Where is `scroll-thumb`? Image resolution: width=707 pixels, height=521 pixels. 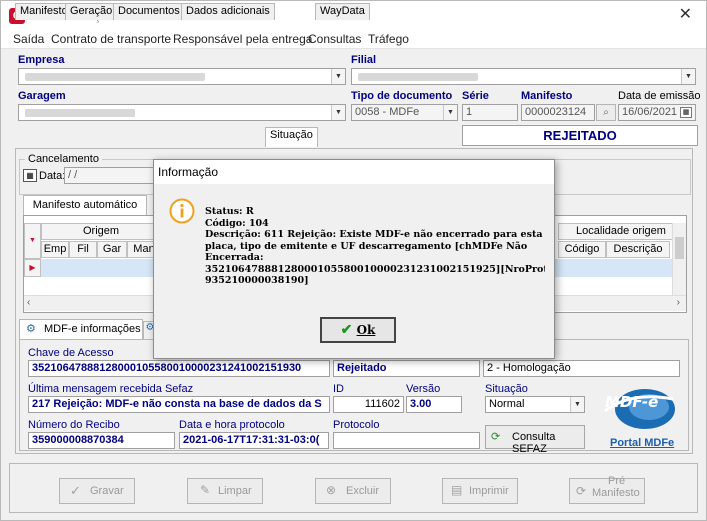
scroll-thumb is located at coordinates (679, 248).